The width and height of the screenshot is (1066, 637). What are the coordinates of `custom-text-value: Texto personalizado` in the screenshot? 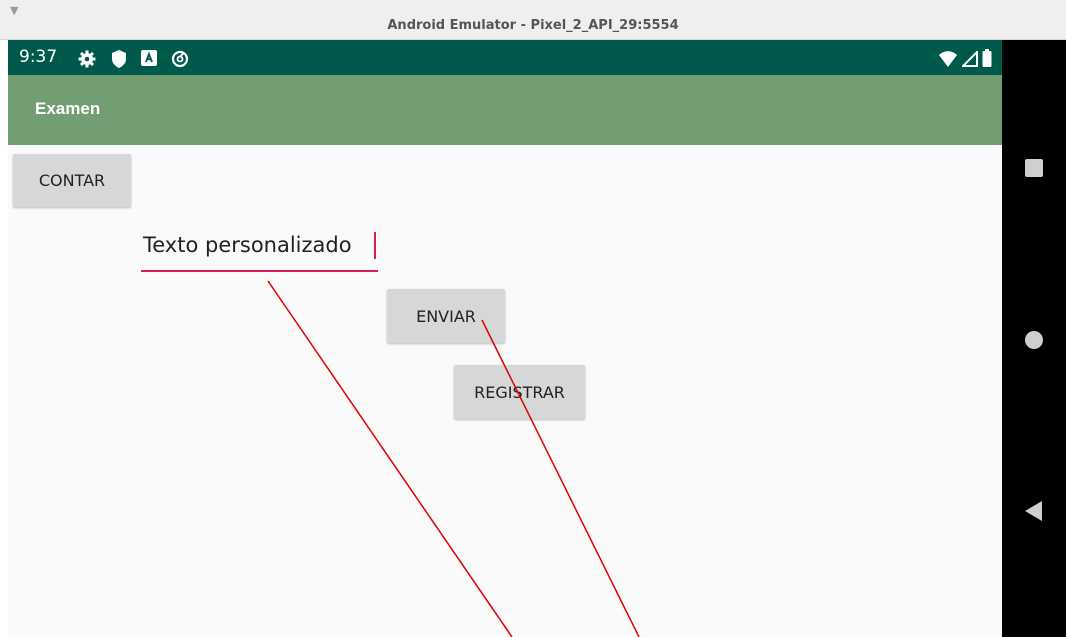 It's located at (247, 245).